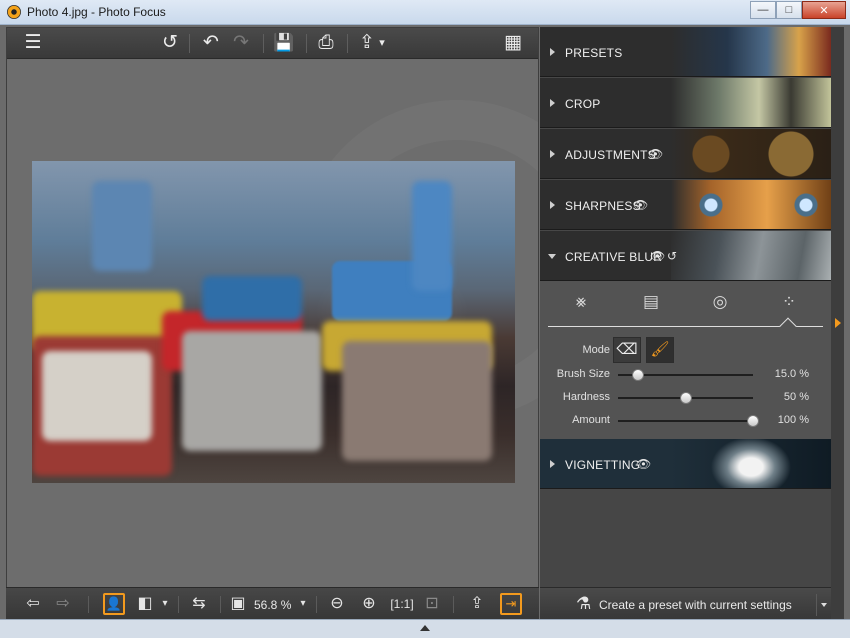  I want to click on compare-view-icon: ◧, so click(145, 604).